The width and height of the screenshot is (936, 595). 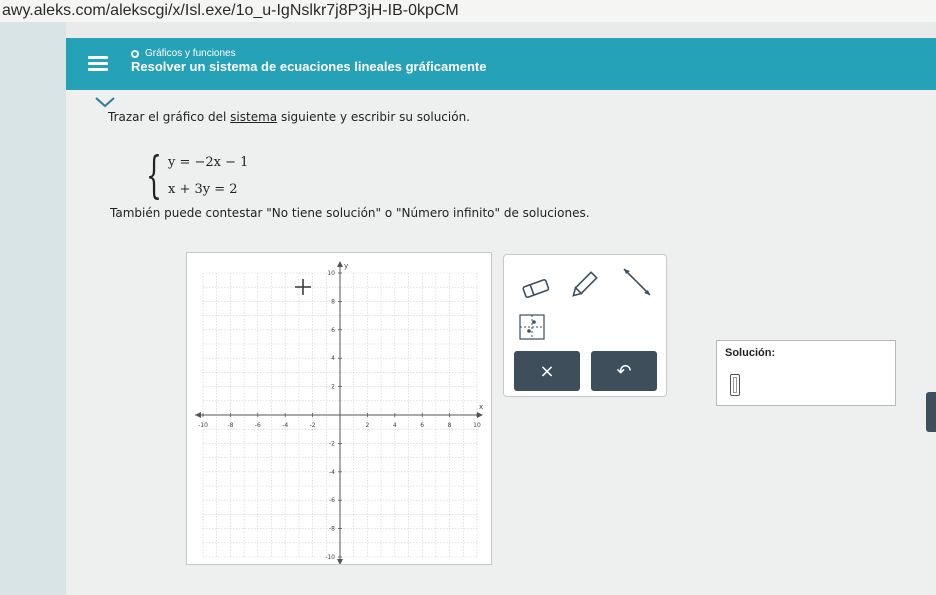 What do you see at coordinates (536, 289) in the screenshot?
I see `eraser-icon` at bounding box center [536, 289].